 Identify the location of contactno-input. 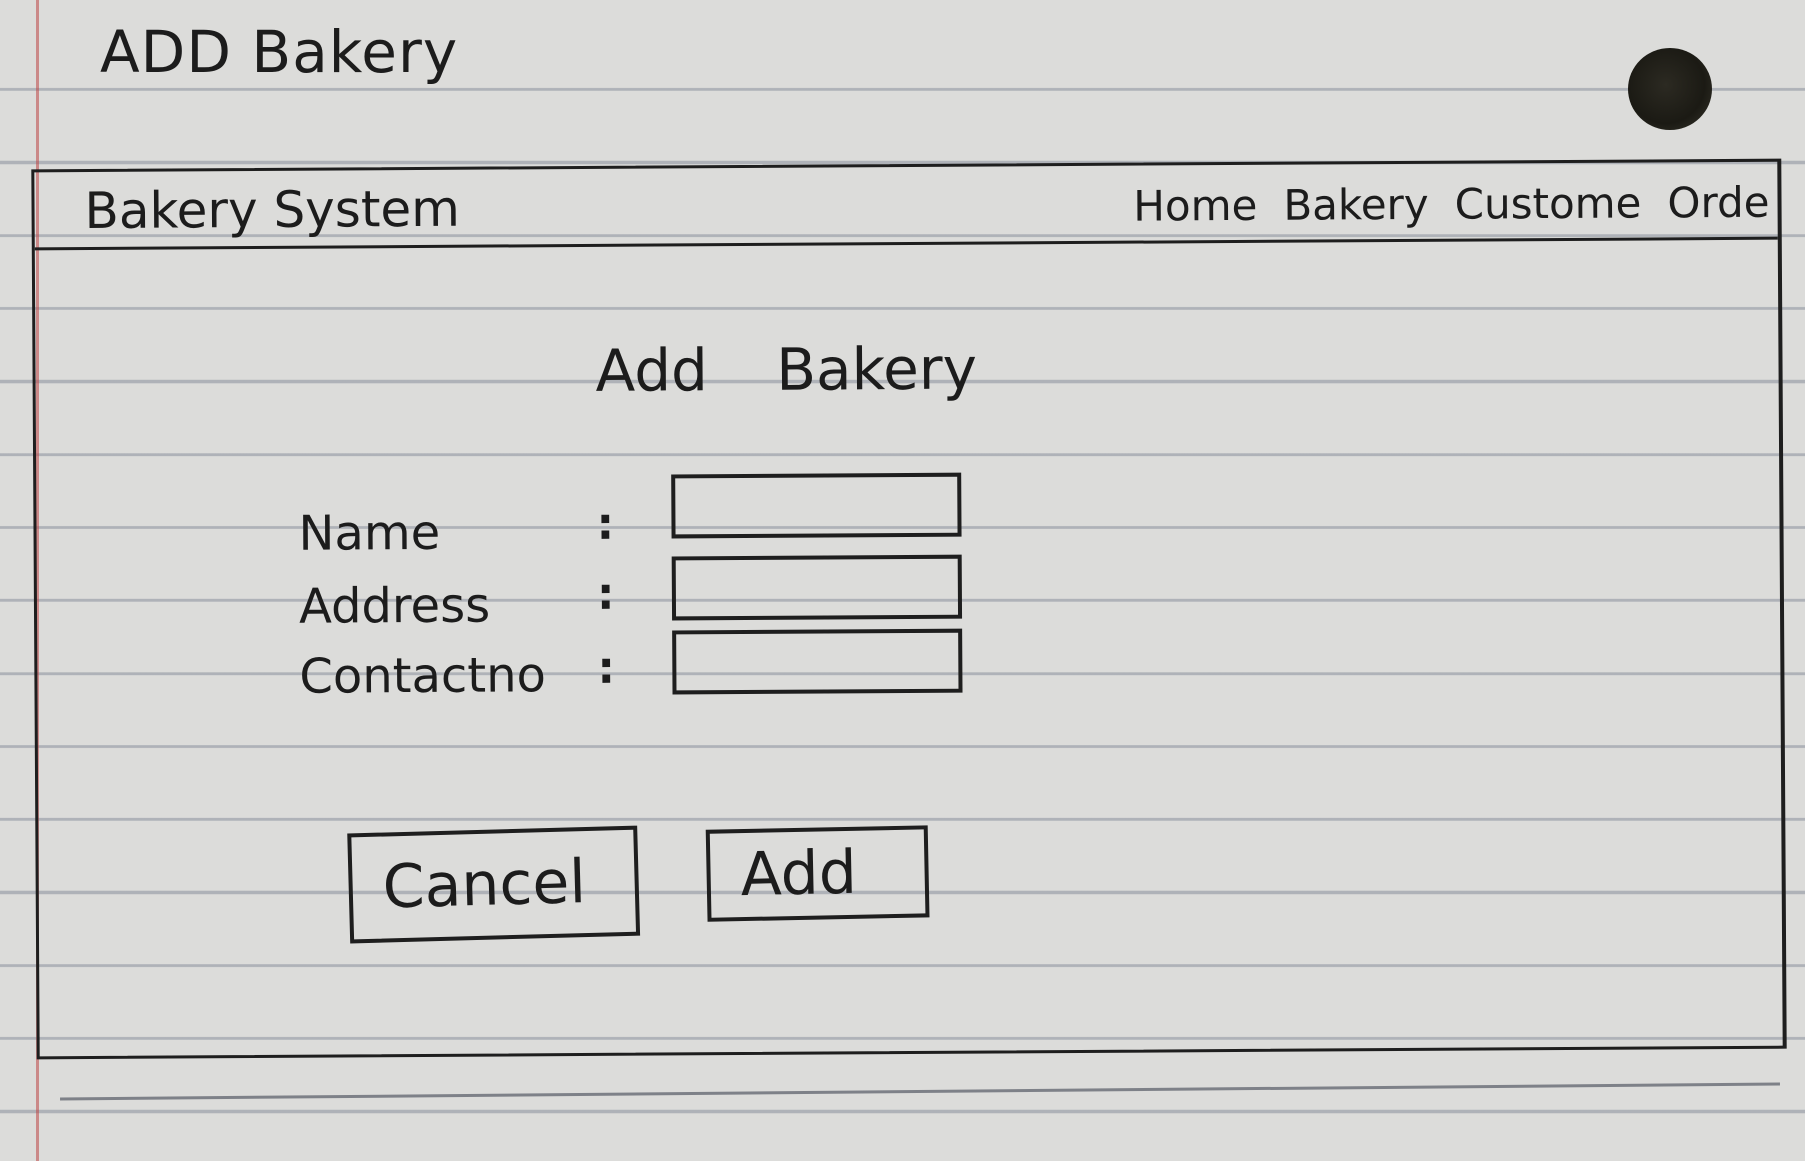
(817, 661).